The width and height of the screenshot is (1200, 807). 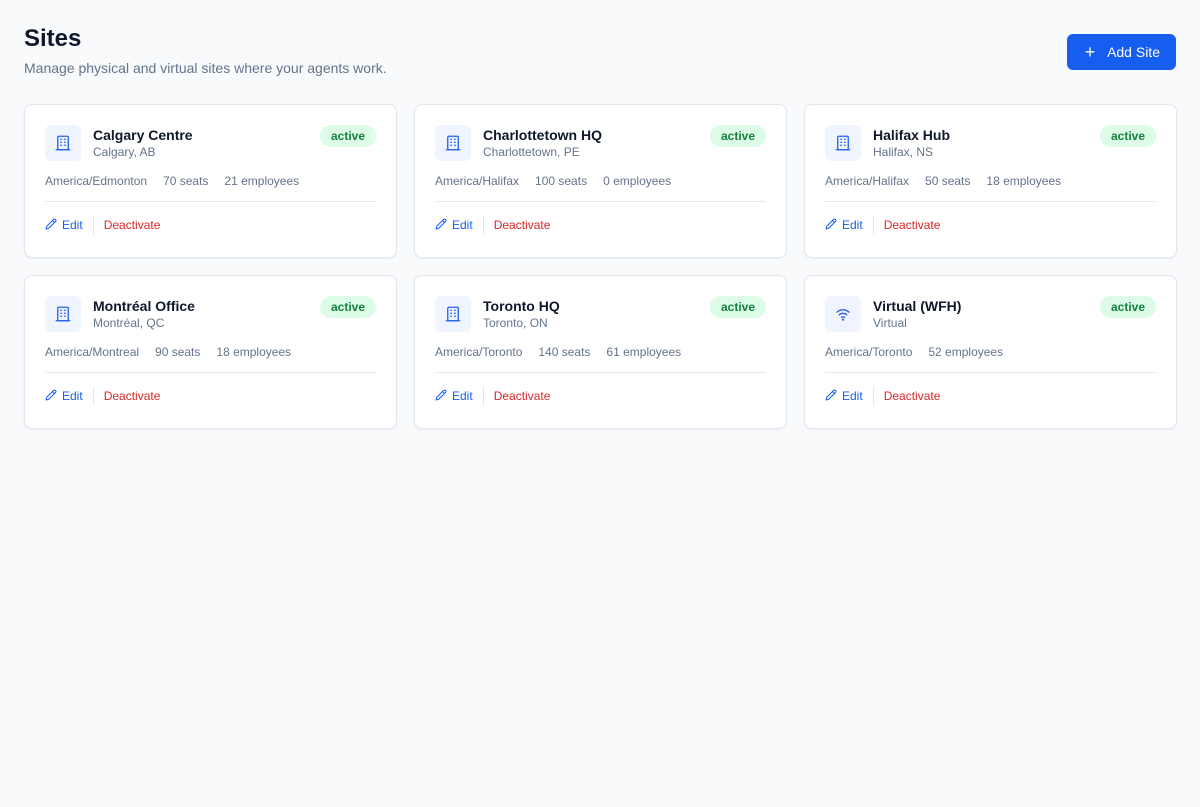 I want to click on site-seats: 70 seats, so click(x=186, y=181).